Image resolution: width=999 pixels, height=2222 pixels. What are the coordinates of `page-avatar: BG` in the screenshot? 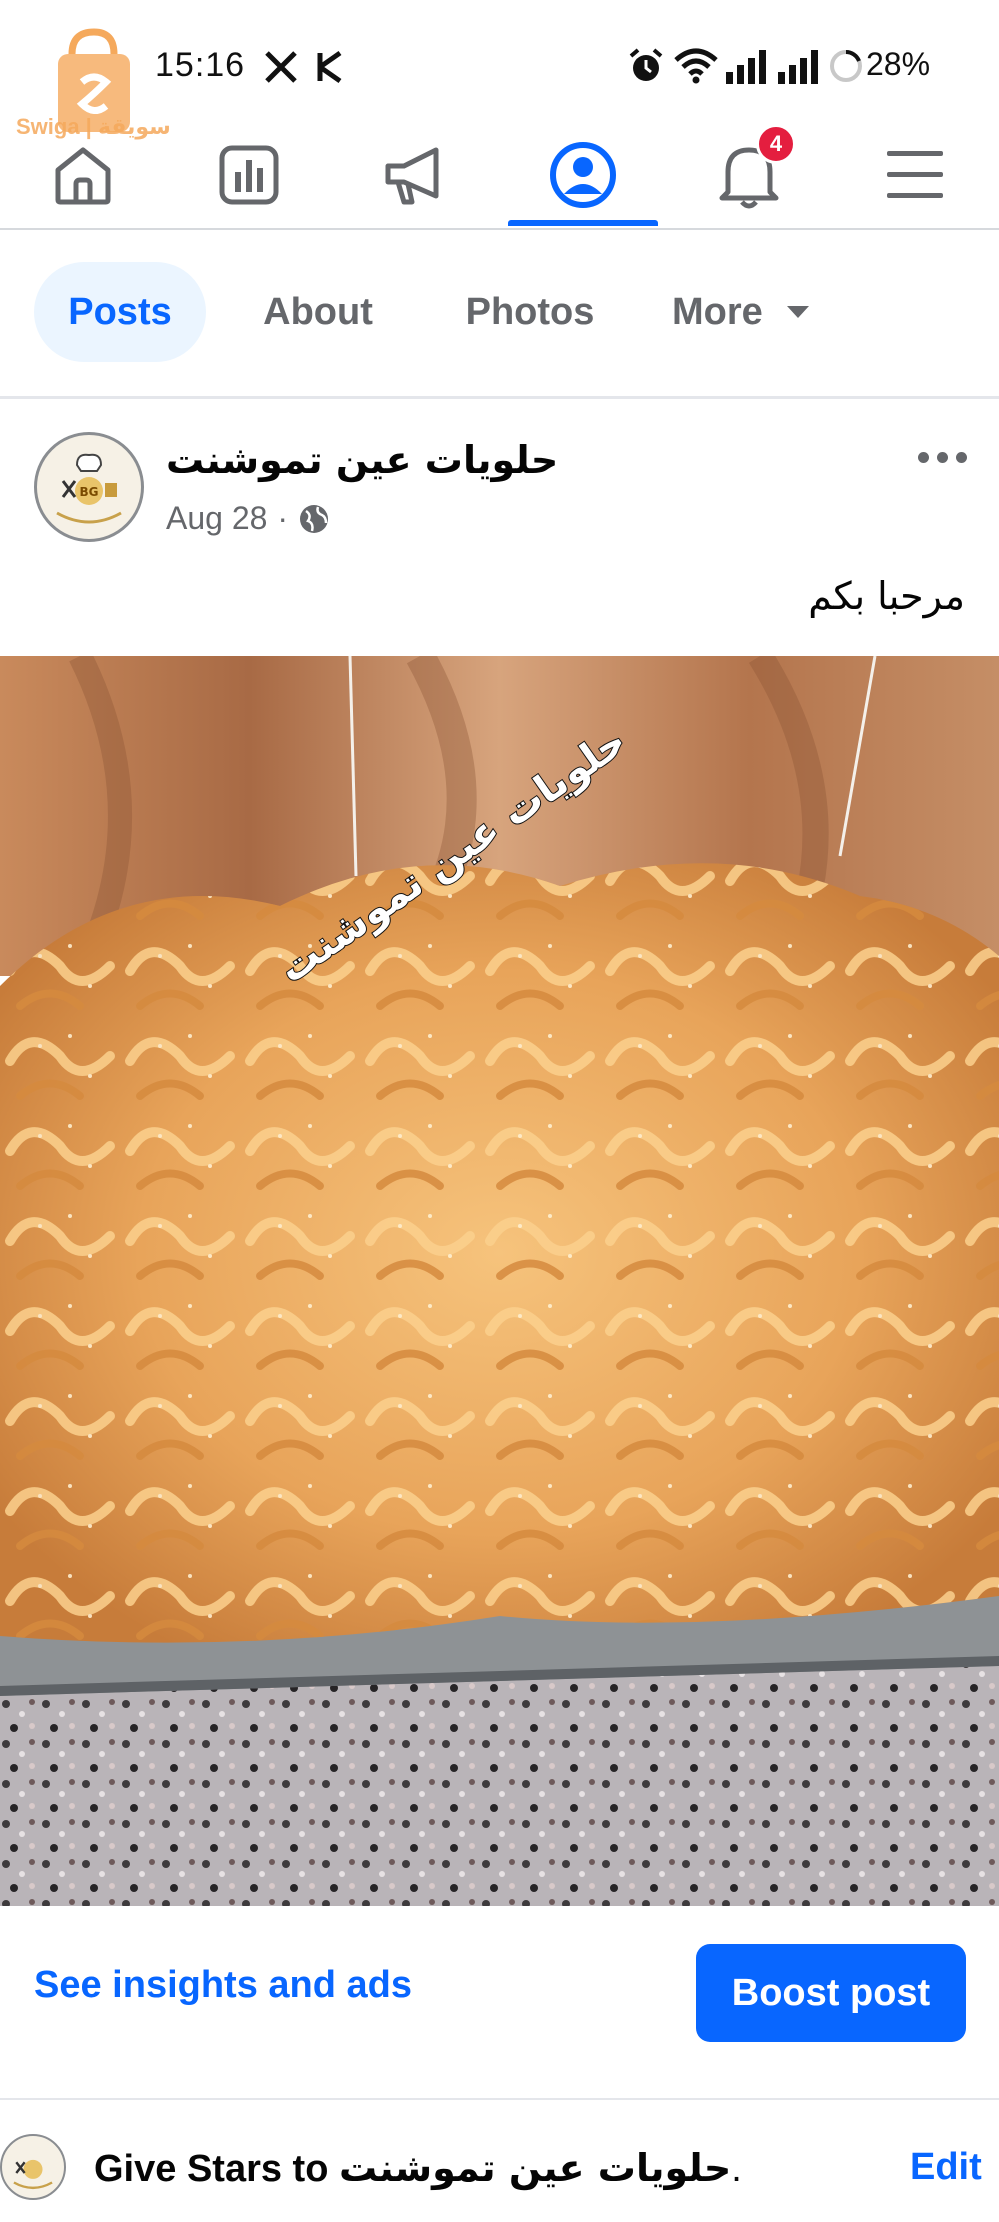 It's located at (89, 487).